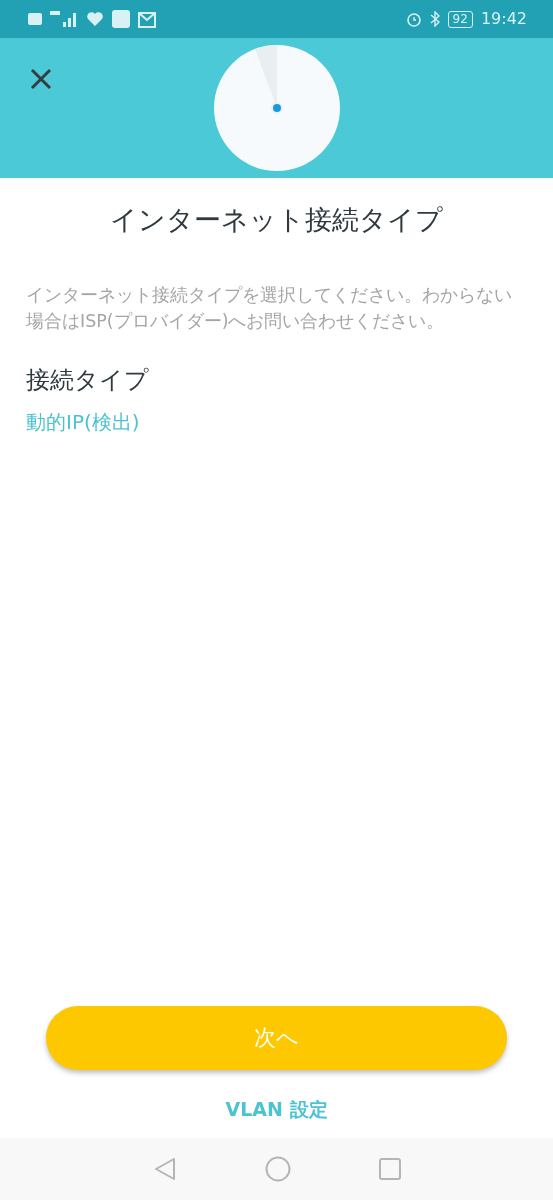  Describe the element at coordinates (434, 19) in the screenshot. I see `bluetooth-icon` at that location.